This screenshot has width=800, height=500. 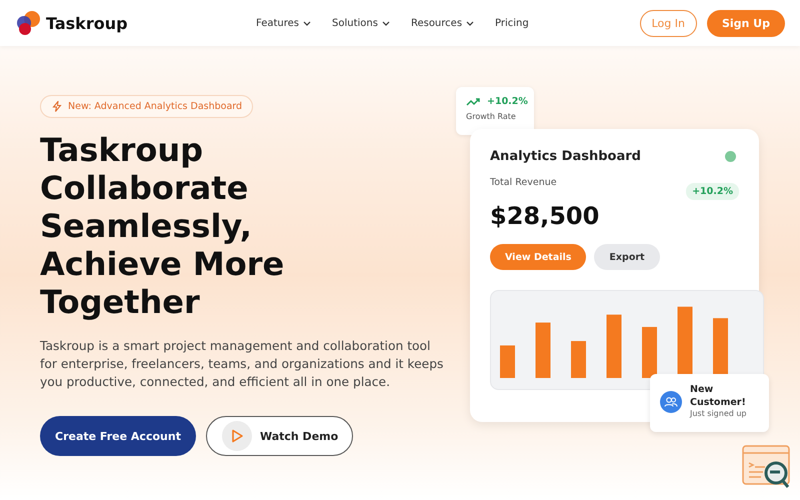 I want to click on nav-link: Solutions, so click(x=361, y=23).